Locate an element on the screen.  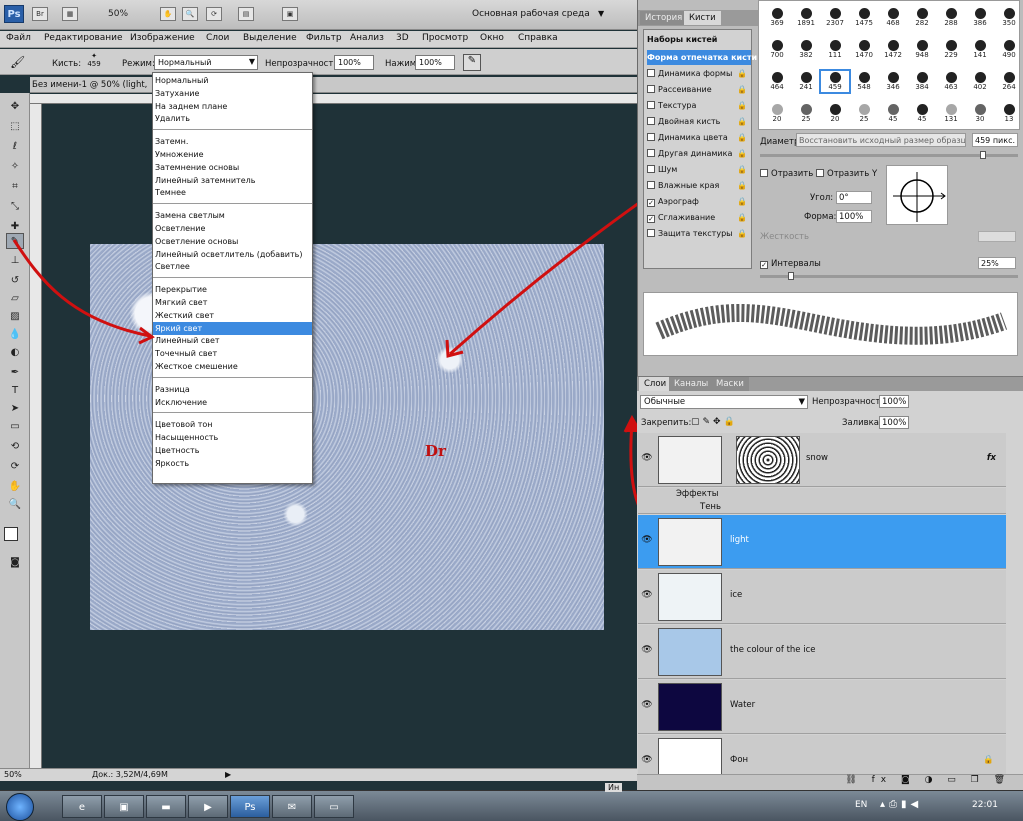
layer-name: Water is located at coordinates (742, 705).